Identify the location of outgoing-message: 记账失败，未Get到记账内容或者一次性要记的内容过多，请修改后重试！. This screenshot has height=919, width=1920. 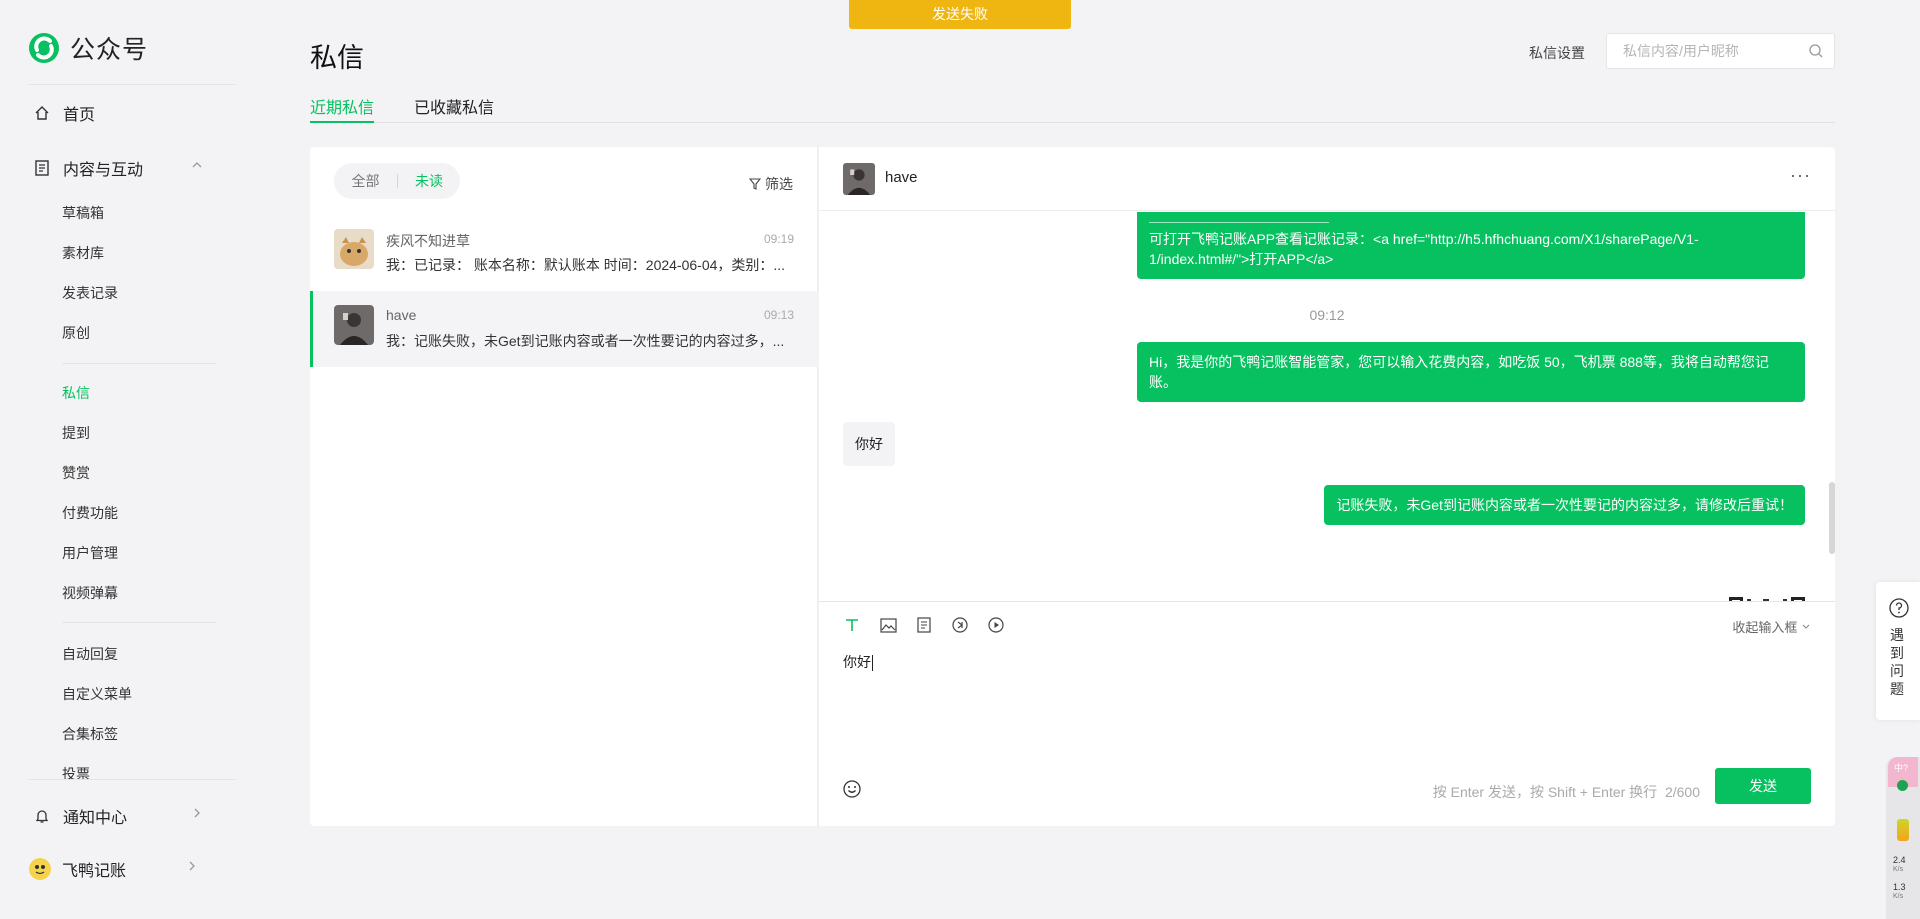
(1564, 505).